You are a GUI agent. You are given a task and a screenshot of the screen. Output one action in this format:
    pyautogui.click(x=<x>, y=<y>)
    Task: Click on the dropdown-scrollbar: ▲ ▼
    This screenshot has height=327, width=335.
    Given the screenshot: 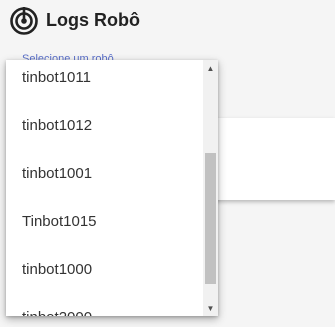 What is the action you would take?
    pyautogui.click(x=210, y=188)
    